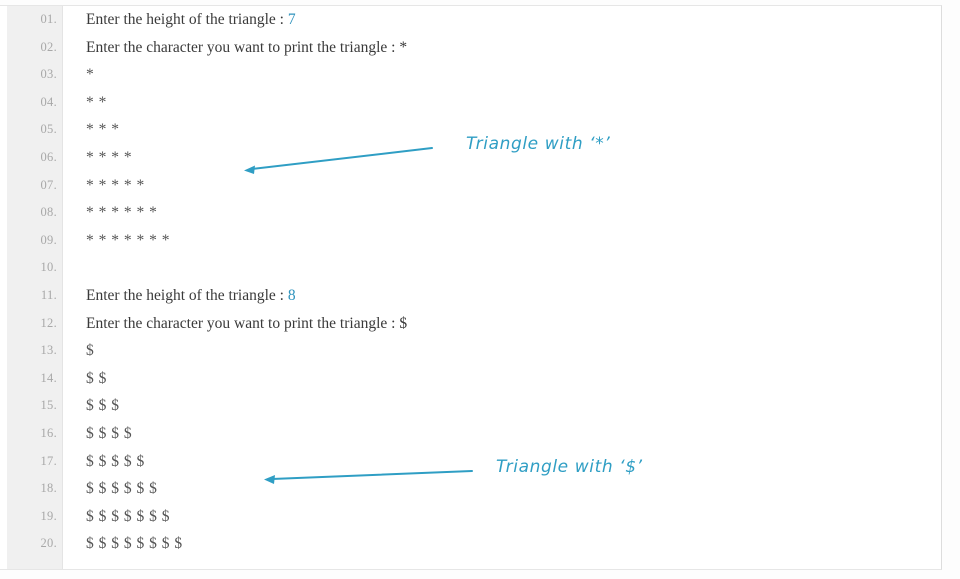  I want to click on console-line: 11 Enter the height of the triangle : 8, so click(470, 296).